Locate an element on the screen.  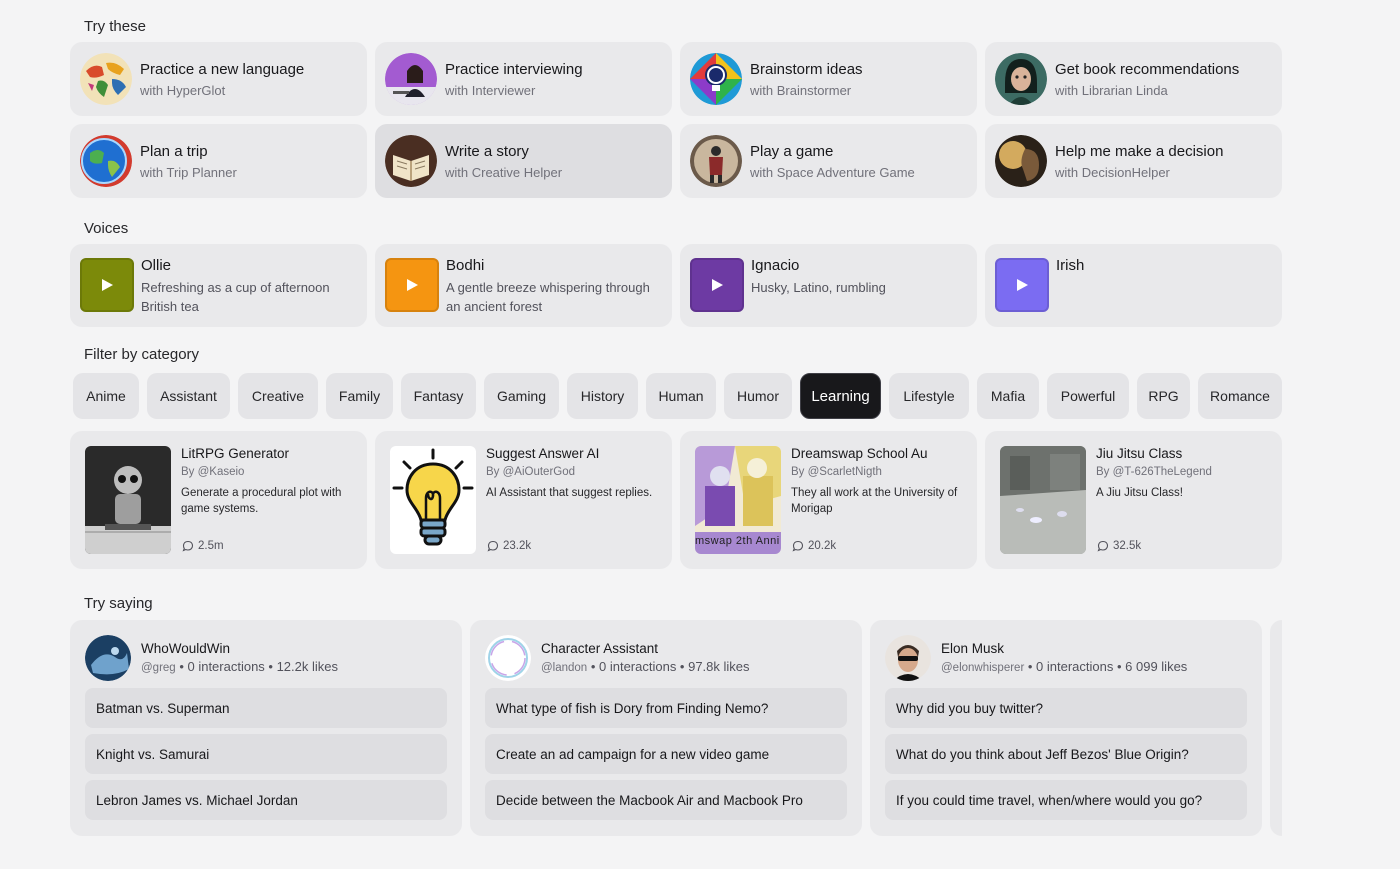
voice-description: Husky, Latino, rumbling is located at coordinates (818, 287).